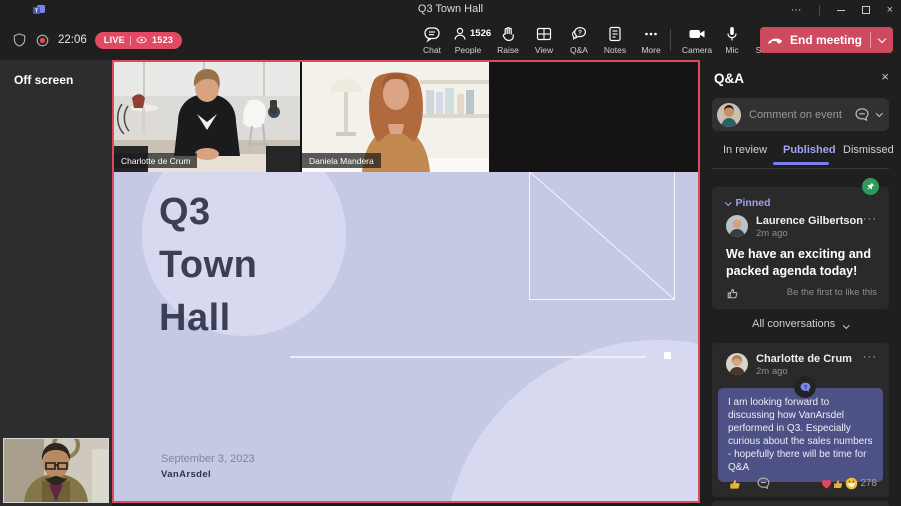 The height and width of the screenshot is (506, 901). What do you see at coordinates (732, 34) in the screenshot?
I see `mic-icon` at bounding box center [732, 34].